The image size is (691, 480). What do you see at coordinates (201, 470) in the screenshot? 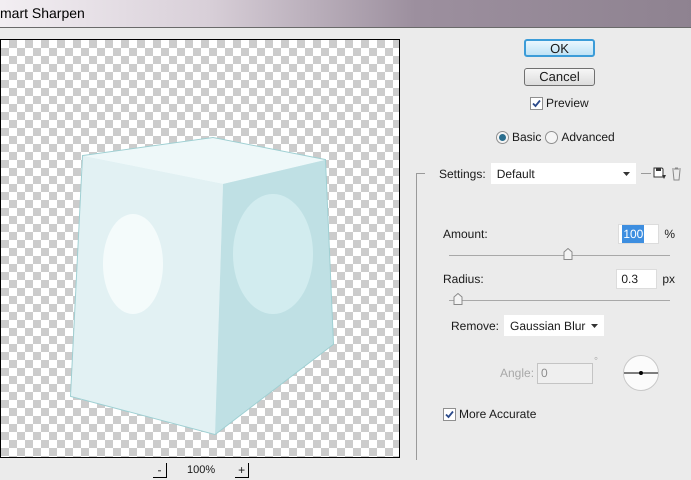
I see `zoom-level: 100%` at bounding box center [201, 470].